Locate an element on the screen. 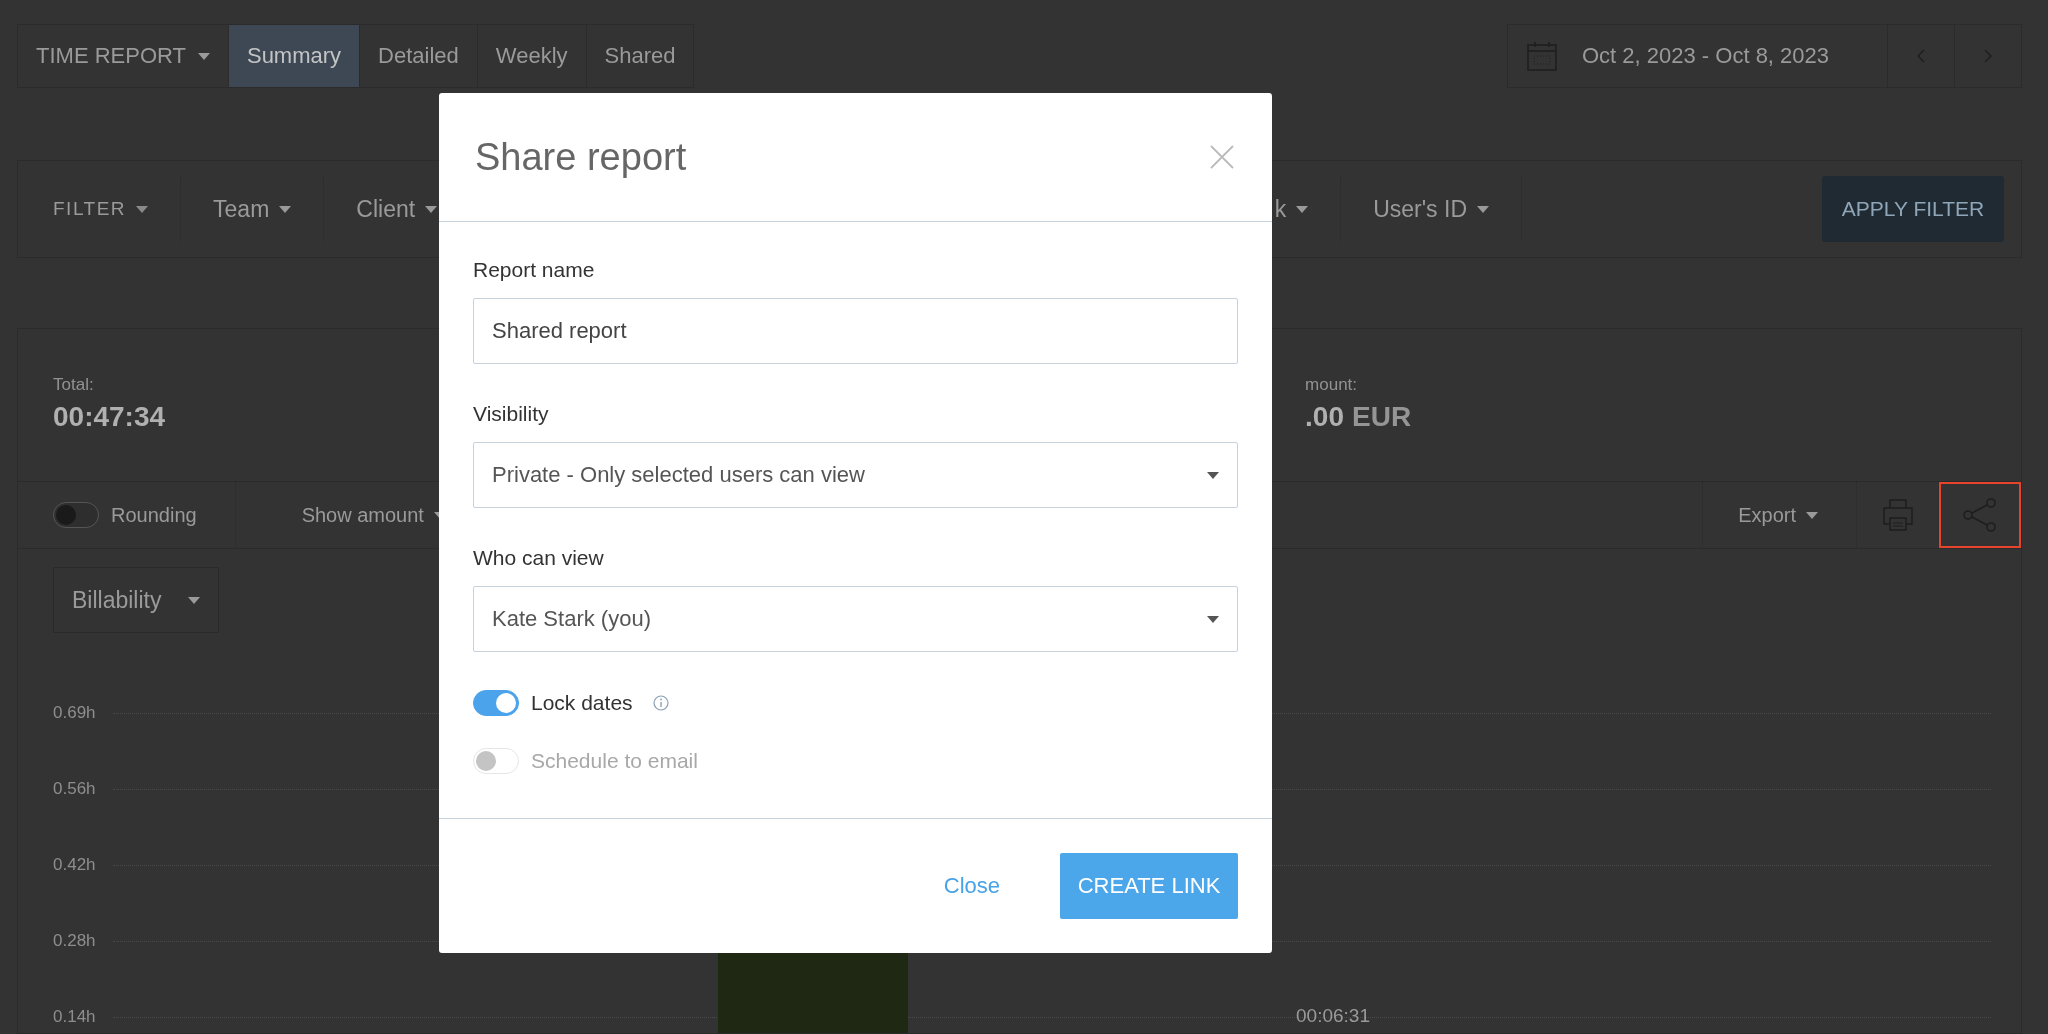  tab: Summary is located at coordinates (293, 56).